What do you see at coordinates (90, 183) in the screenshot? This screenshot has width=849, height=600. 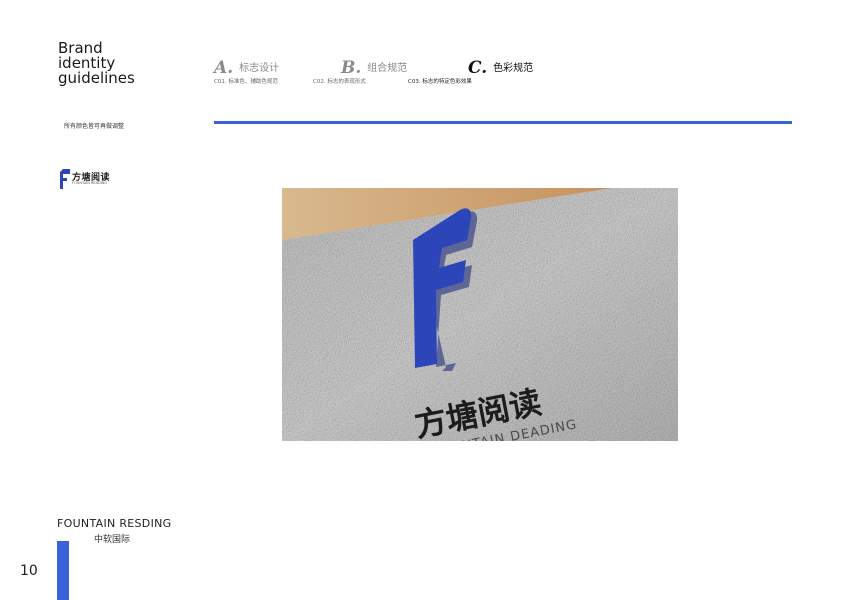 I see `mini-logo-en: FOUNTAIN READING` at bounding box center [90, 183].